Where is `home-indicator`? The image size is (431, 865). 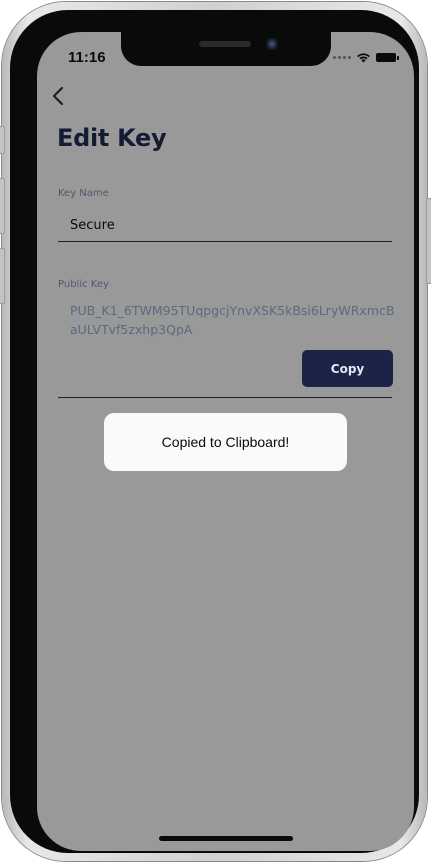 home-indicator is located at coordinates (226, 838).